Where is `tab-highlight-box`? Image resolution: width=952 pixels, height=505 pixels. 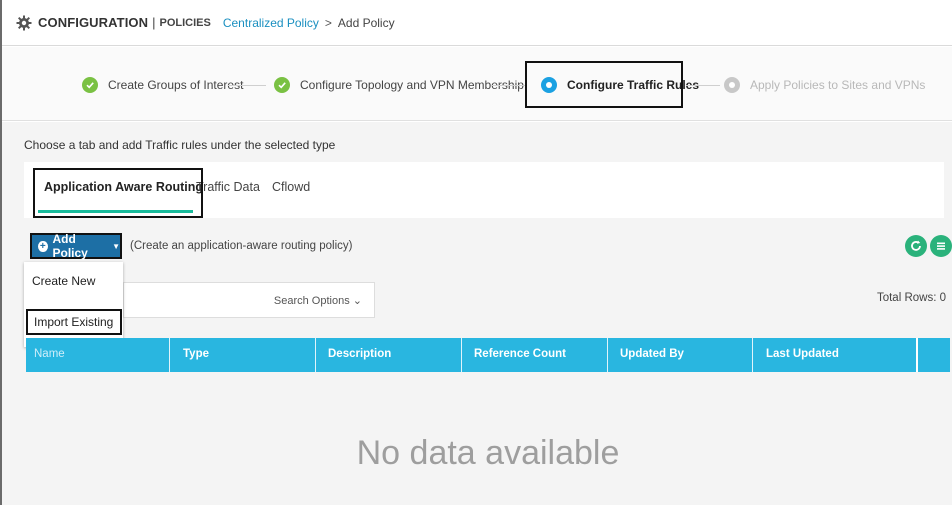
tab-highlight-box is located at coordinates (118, 193).